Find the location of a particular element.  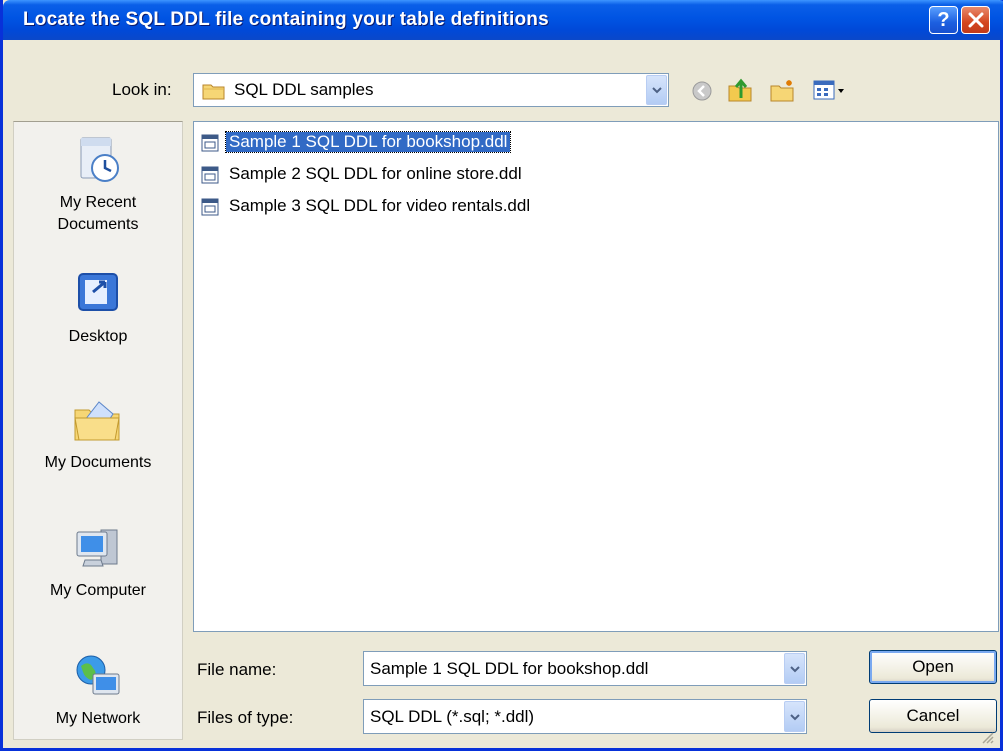

close-icon is located at coordinates (975, 20).